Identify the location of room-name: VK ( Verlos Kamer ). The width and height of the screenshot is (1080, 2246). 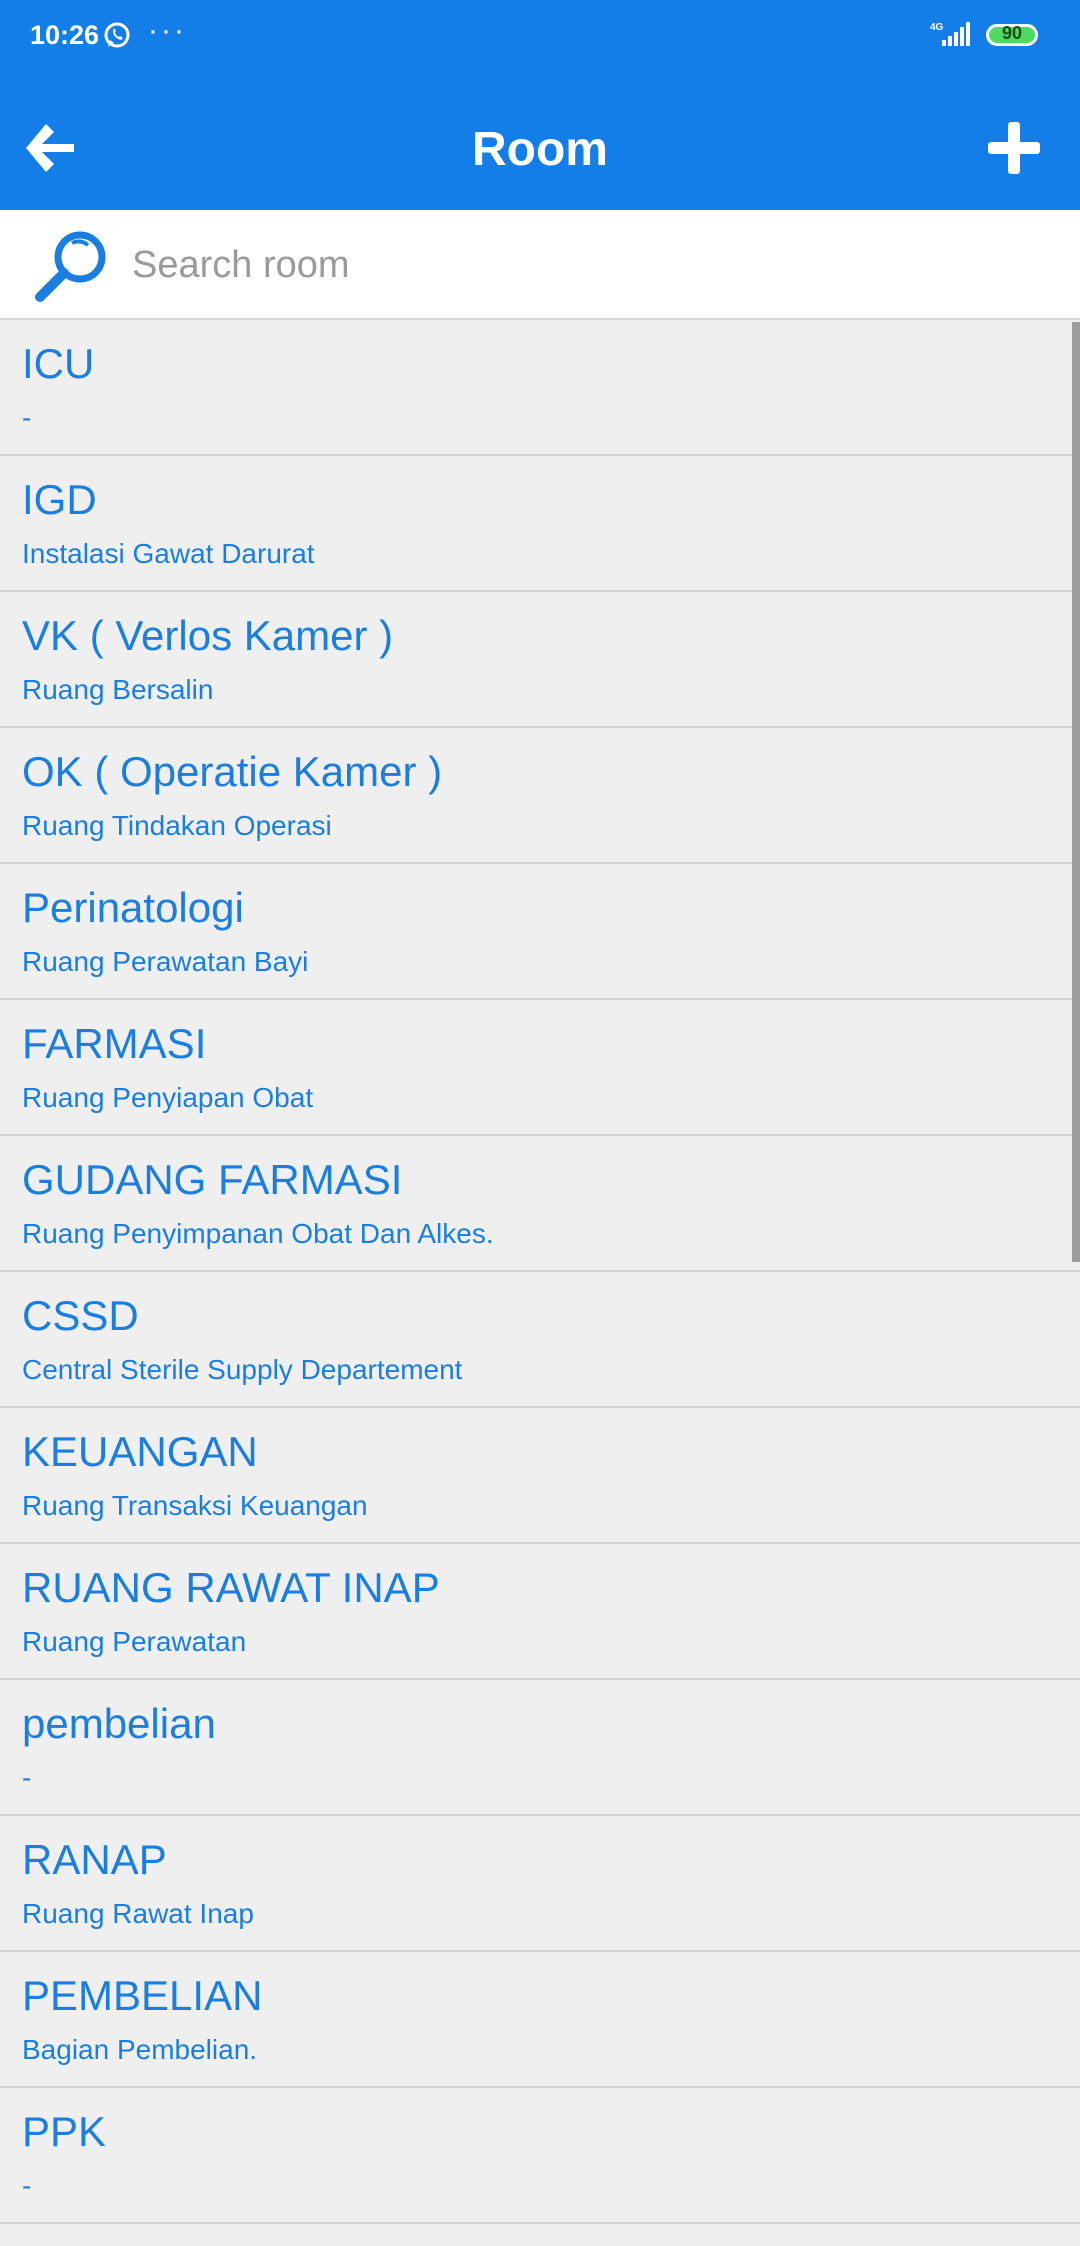
(208, 635).